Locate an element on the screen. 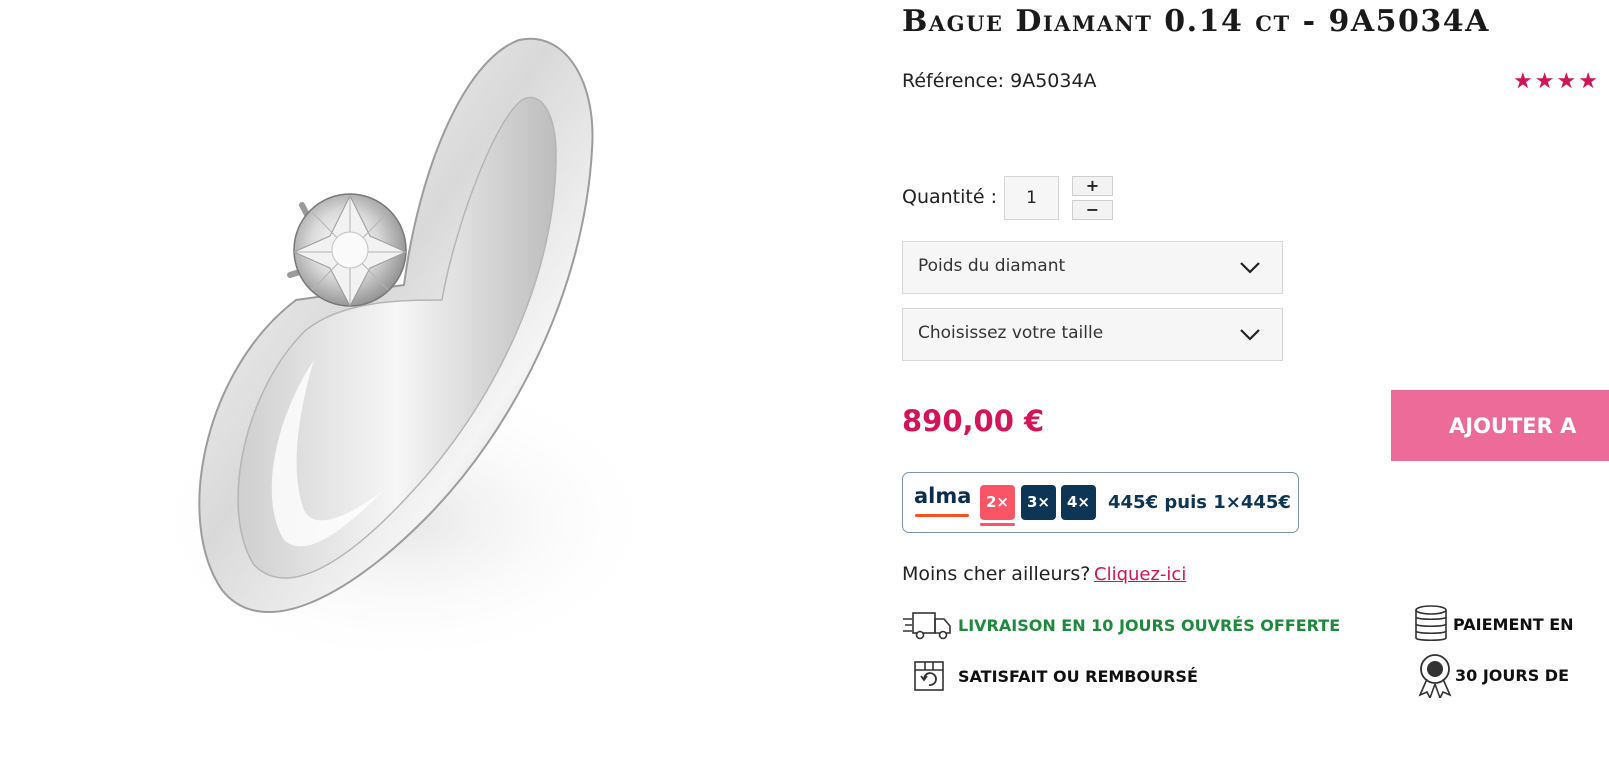 This screenshot has height=779, width=1609. product-price: 890,00 € is located at coordinates (973, 421).